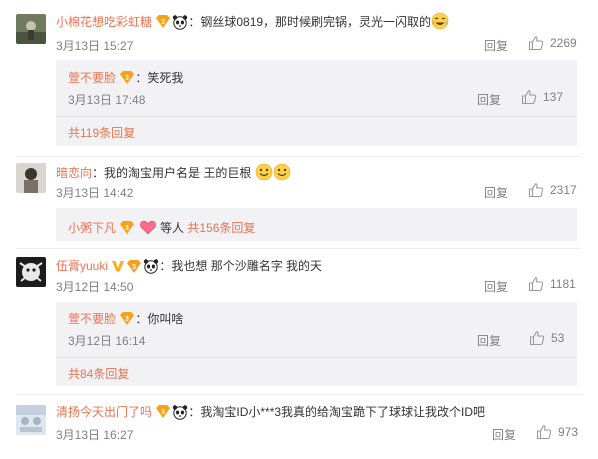 Image resolution: width=598 pixels, height=459 pixels. Describe the element at coordinates (95, 287) in the screenshot. I see `comment-time: 3月12日 14:50` at that location.